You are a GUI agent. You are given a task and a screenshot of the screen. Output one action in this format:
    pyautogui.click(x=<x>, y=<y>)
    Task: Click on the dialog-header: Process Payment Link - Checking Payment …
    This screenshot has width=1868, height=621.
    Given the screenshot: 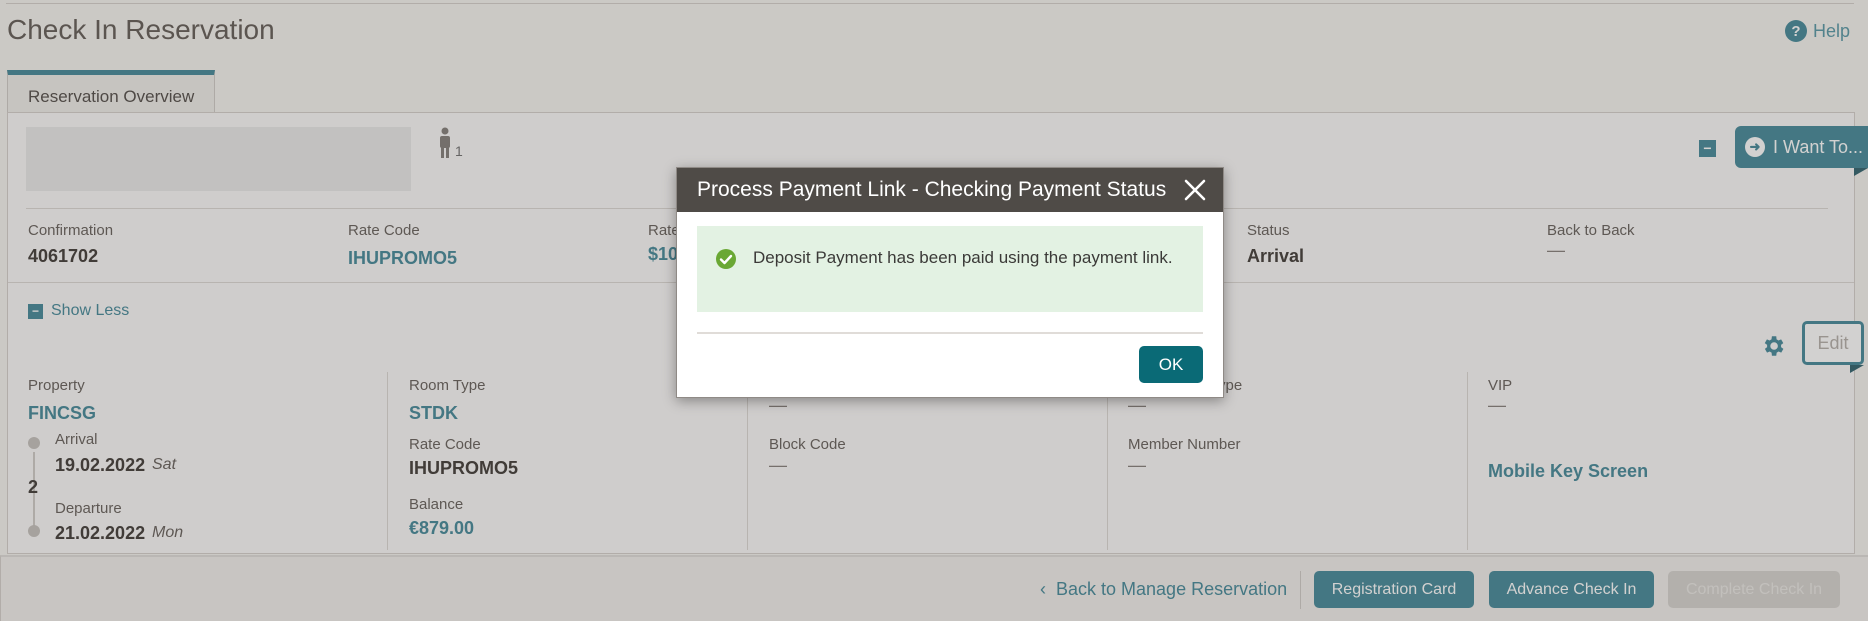 What is the action you would take?
    pyautogui.click(x=950, y=190)
    